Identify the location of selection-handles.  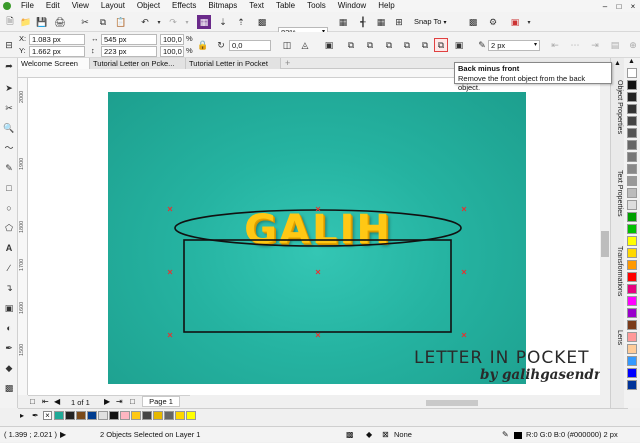
(317, 272).